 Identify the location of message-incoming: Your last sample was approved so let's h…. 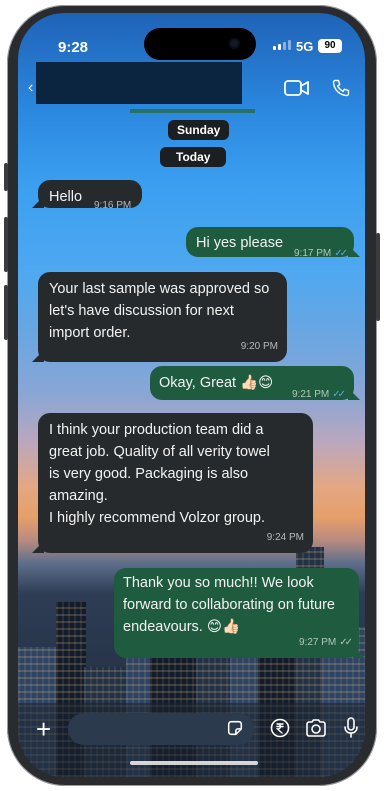
(162, 317).